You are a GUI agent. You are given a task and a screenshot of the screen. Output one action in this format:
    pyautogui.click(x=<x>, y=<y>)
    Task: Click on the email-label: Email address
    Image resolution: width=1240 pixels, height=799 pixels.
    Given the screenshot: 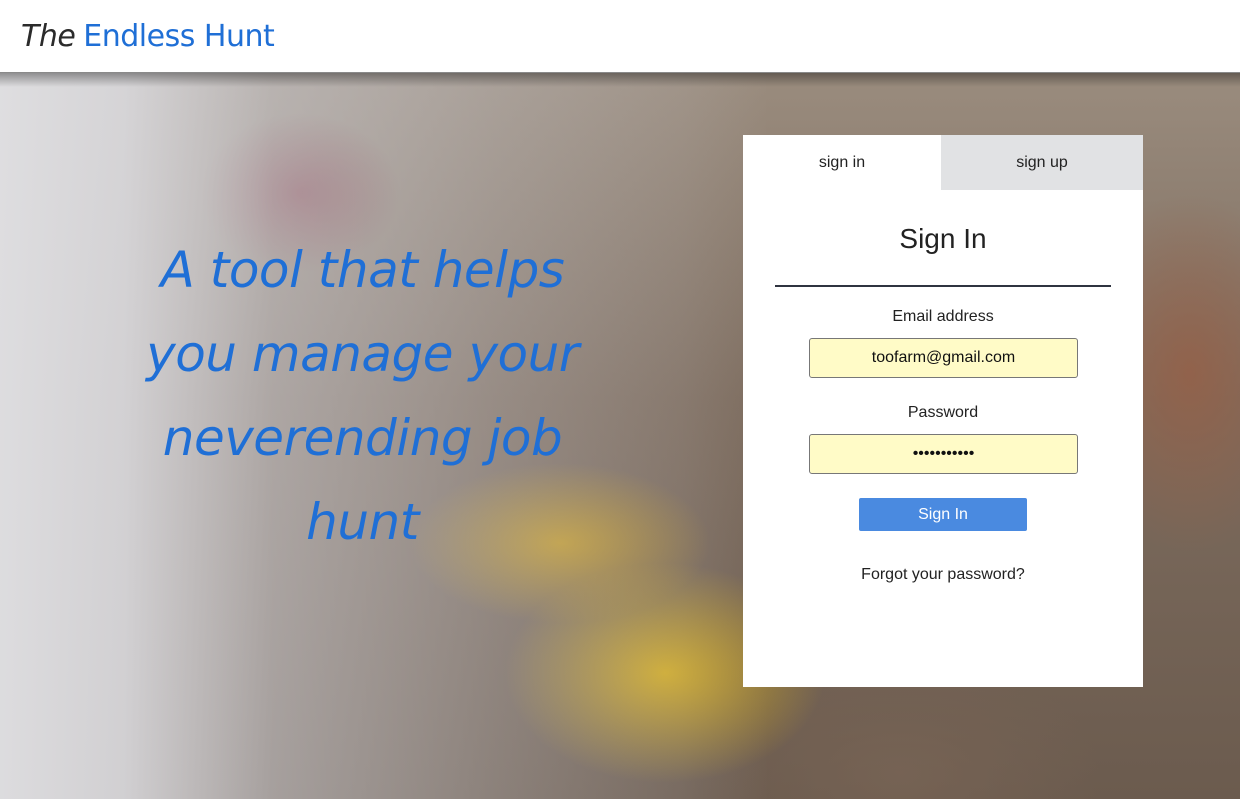 What is the action you would take?
    pyautogui.click(x=943, y=316)
    